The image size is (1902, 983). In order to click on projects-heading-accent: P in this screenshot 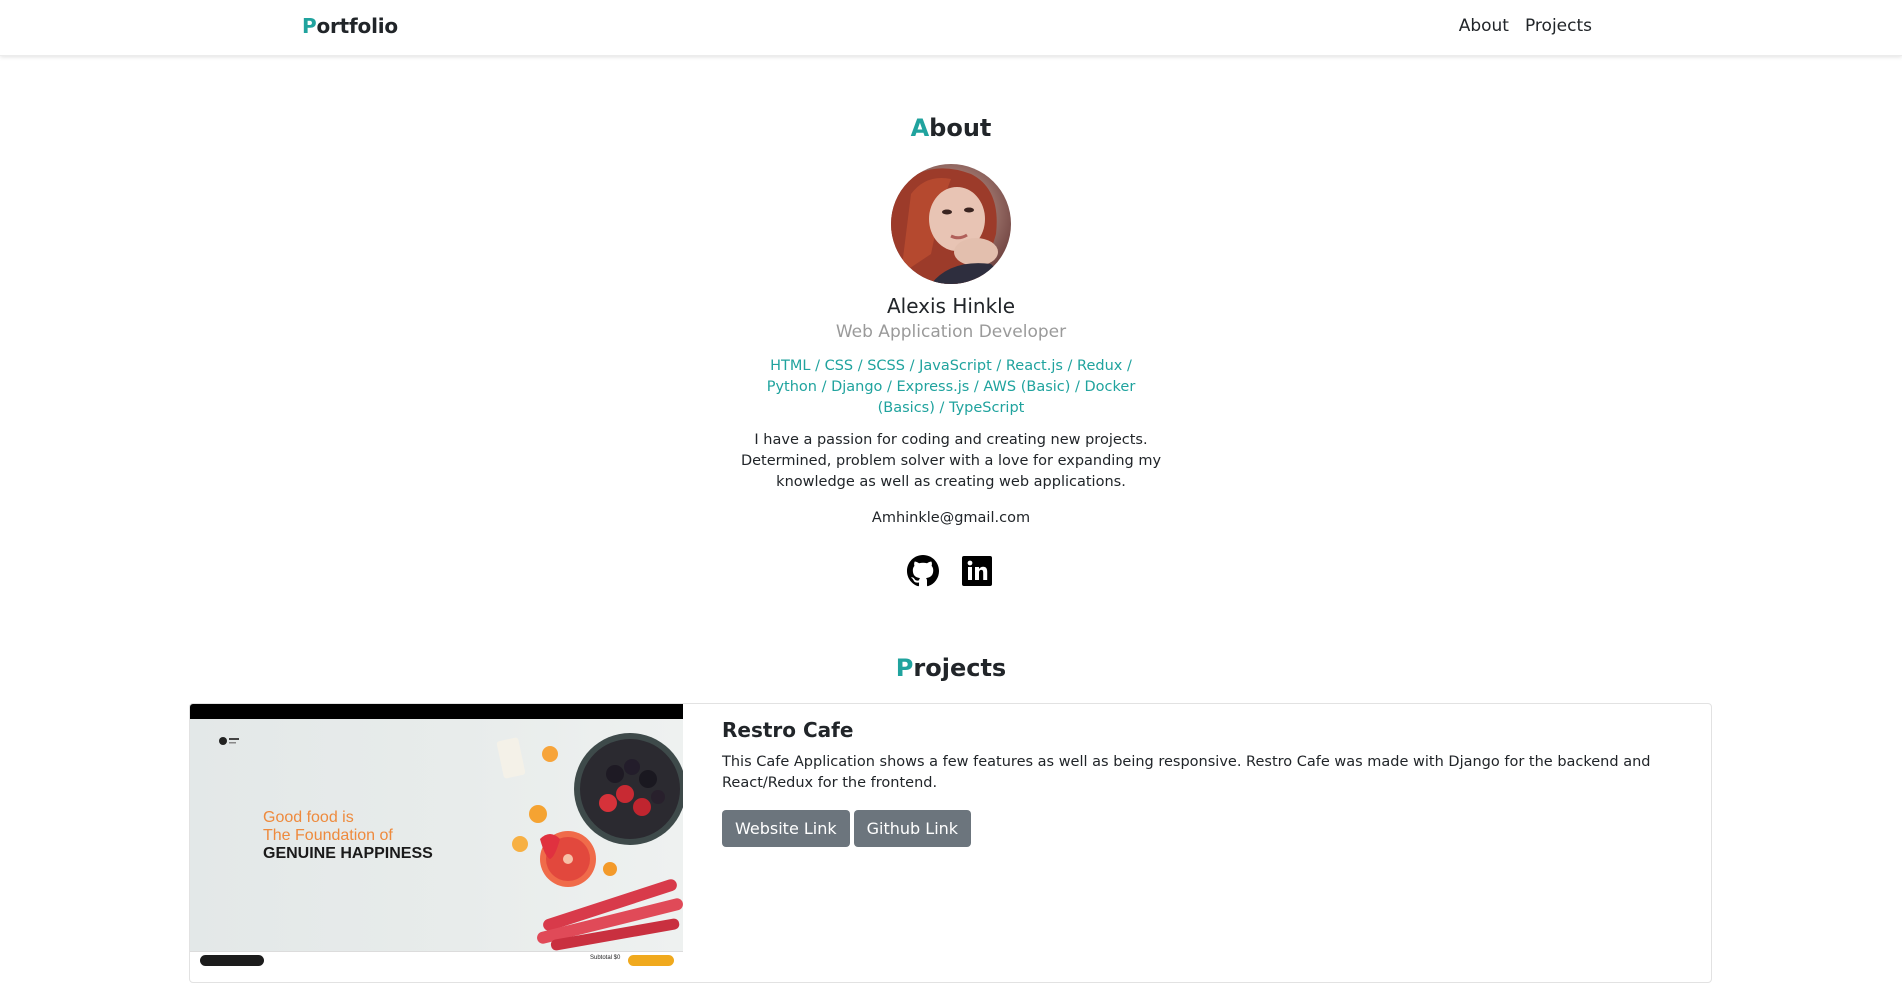, I will do `click(904, 668)`.